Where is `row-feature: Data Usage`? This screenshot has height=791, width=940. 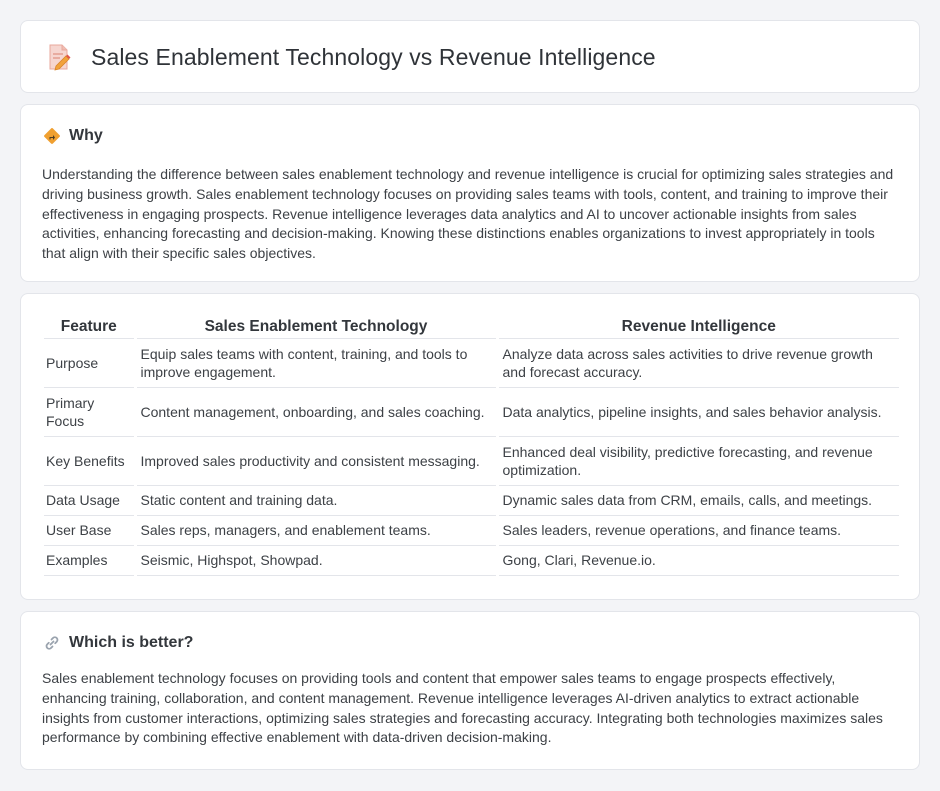
row-feature: Data Usage is located at coordinates (89, 500).